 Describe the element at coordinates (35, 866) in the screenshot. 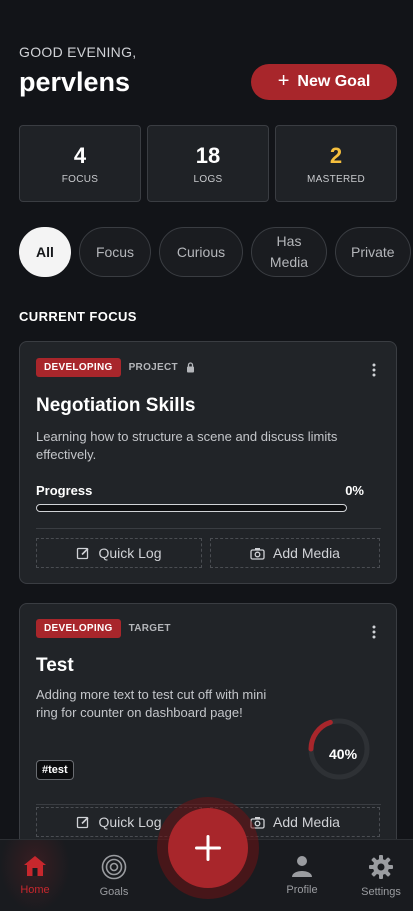

I see `home-icon` at that location.